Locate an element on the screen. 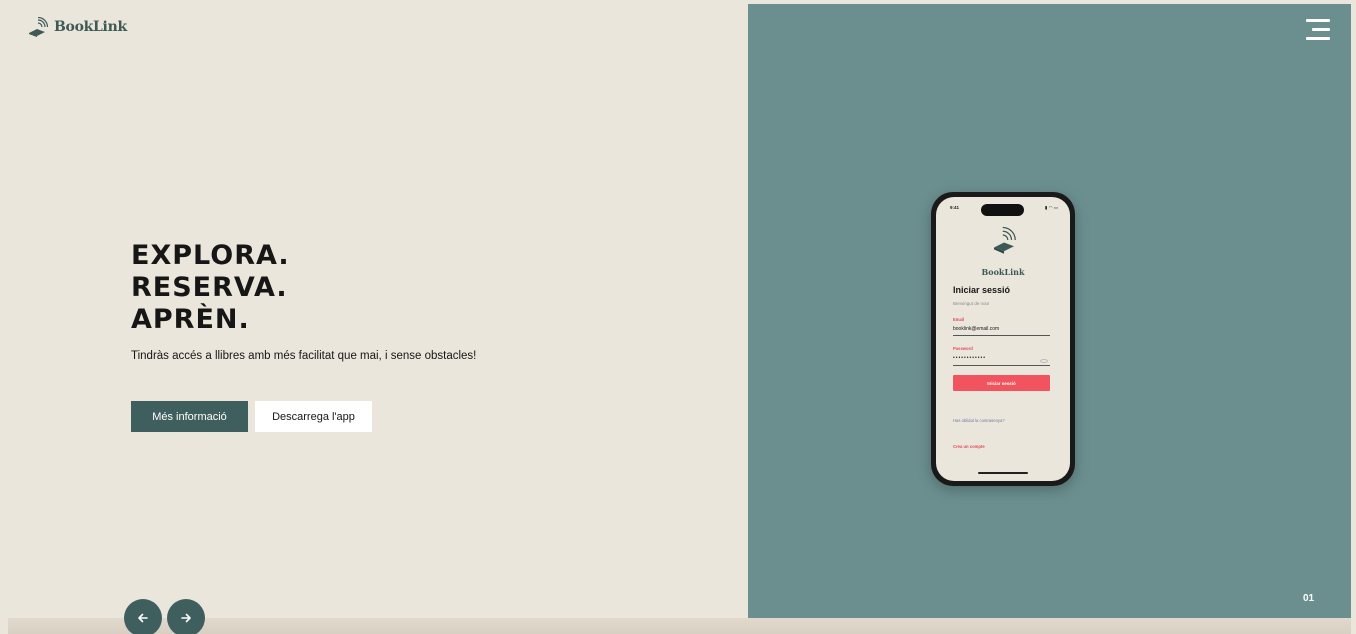  dynamic-island is located at coordinates (1002, 210).